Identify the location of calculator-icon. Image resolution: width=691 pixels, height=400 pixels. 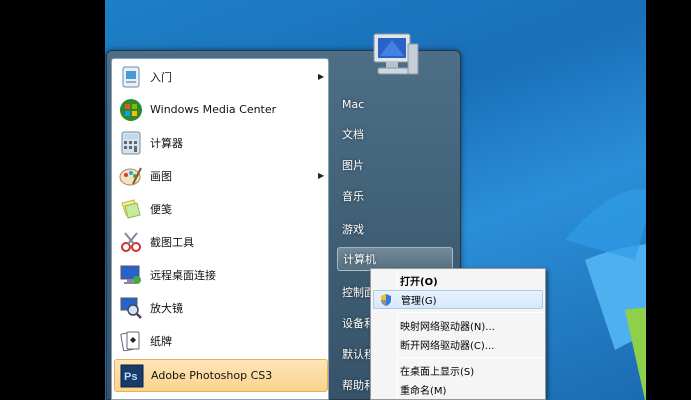
(131, 143).